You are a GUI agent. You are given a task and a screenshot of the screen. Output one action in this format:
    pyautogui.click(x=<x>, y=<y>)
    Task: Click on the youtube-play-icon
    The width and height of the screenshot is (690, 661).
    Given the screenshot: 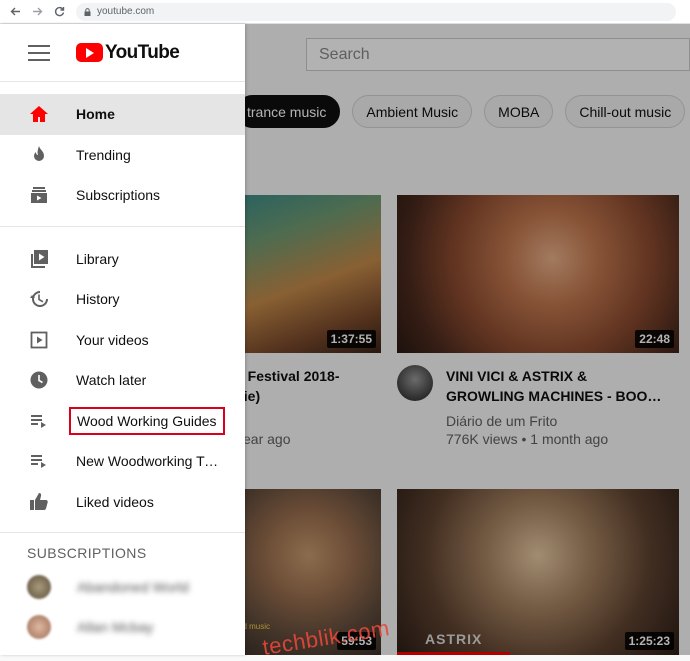 What is the action you would take?
    pyautogui.click(x=89, y=52)
    